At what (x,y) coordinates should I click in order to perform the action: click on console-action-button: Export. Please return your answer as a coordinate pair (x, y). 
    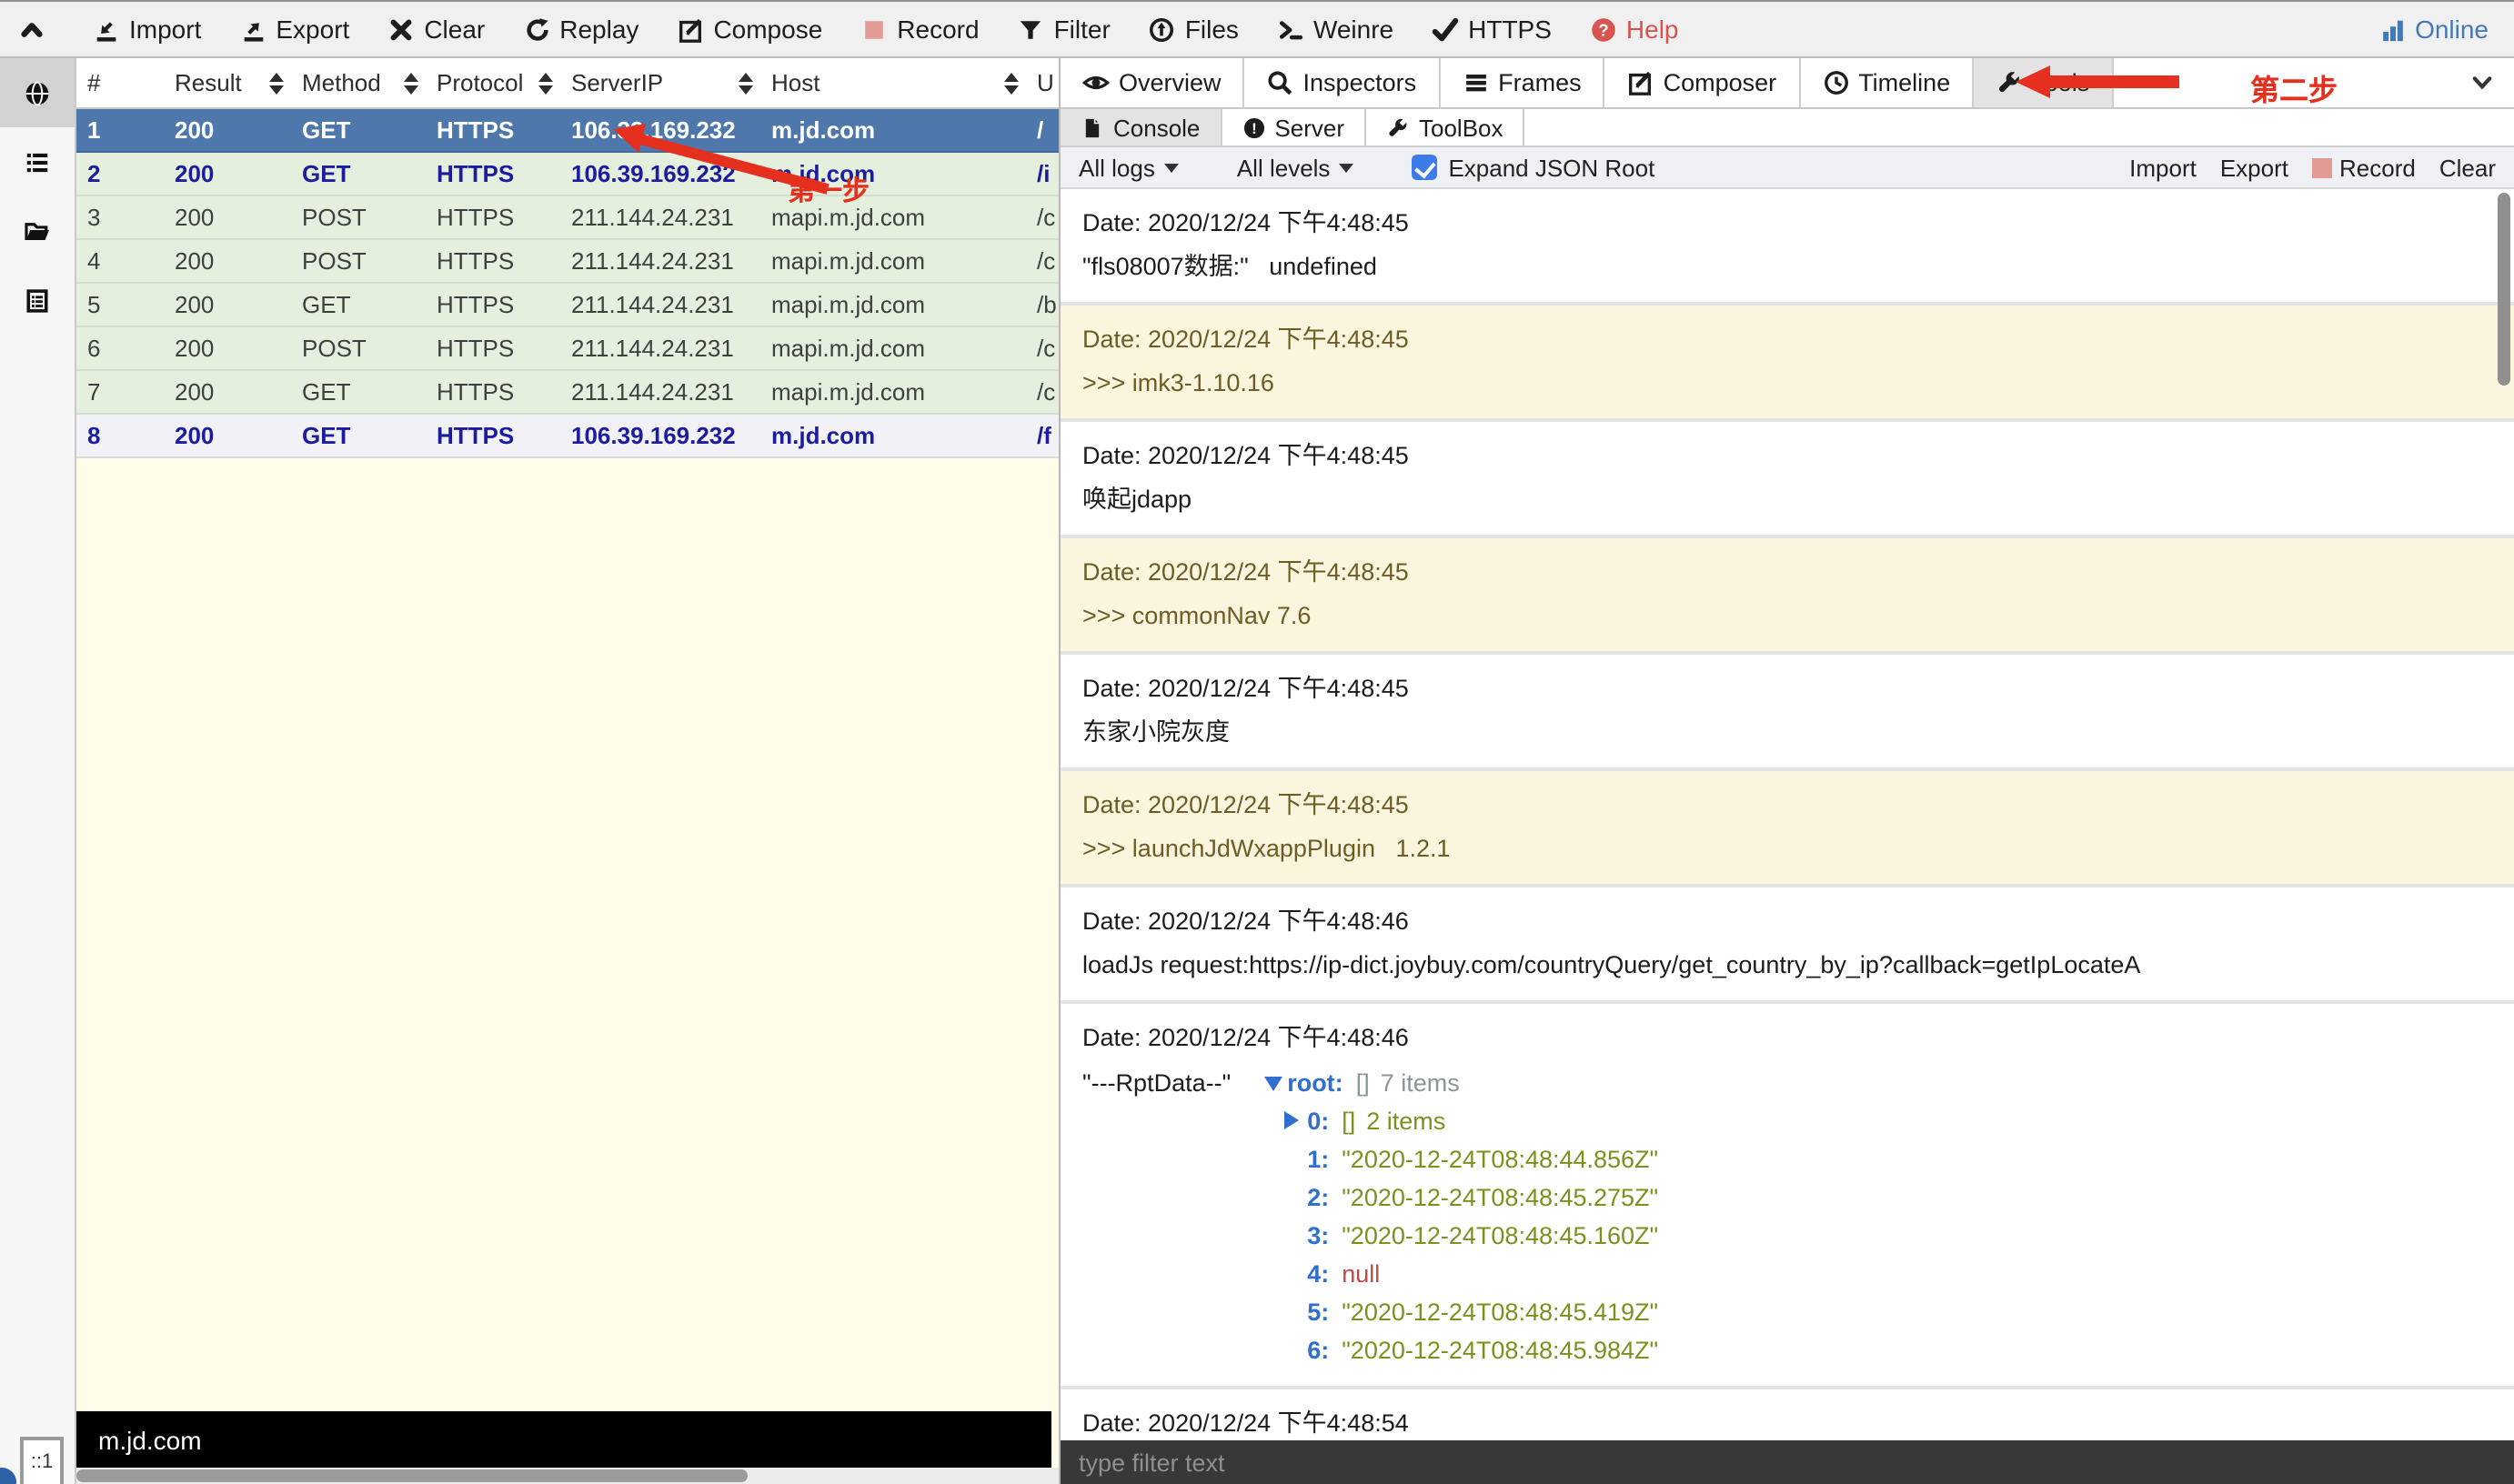
    Looking at the image, I should click on (2254, 167).